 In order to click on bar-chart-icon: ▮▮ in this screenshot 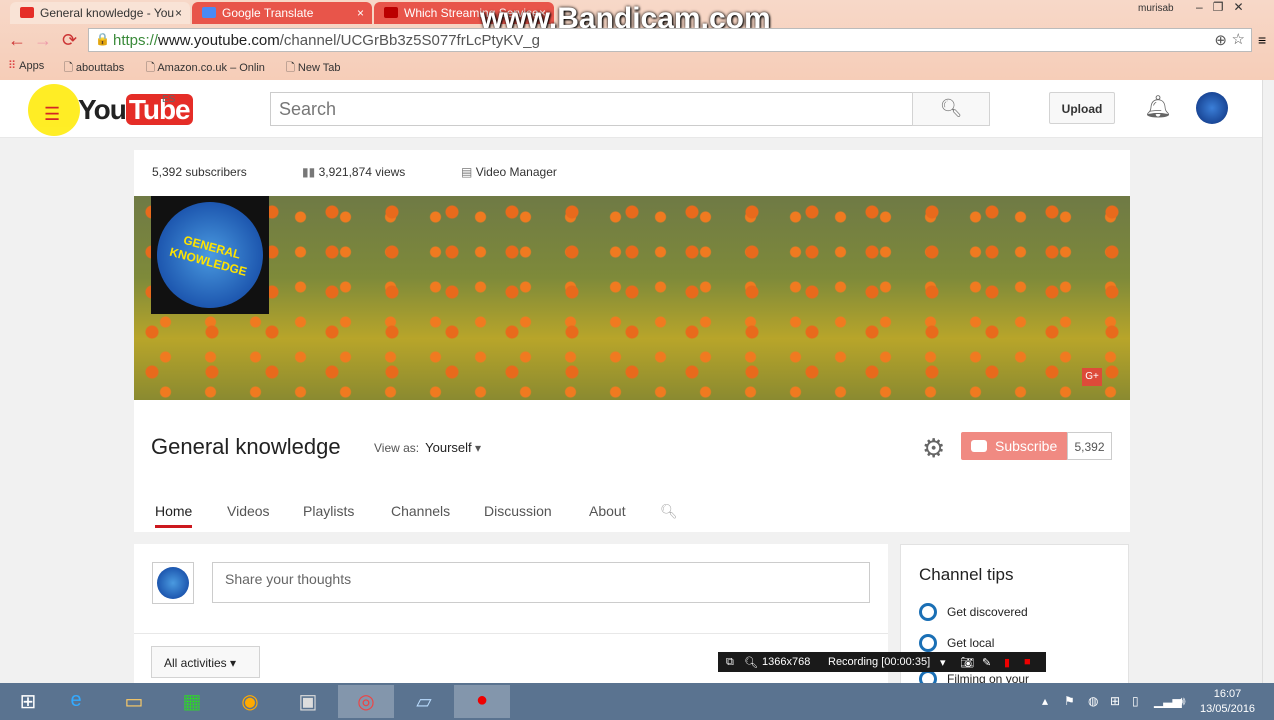, I will do `click(309, 172)`.